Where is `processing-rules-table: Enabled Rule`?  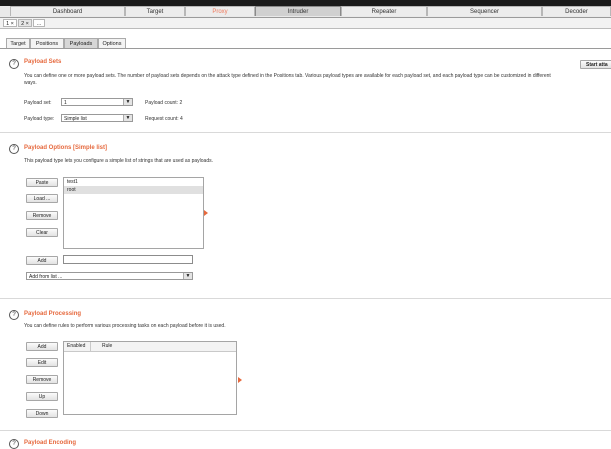
processing-rules-table: Enabled Rule is located at coordinates (150, 378).